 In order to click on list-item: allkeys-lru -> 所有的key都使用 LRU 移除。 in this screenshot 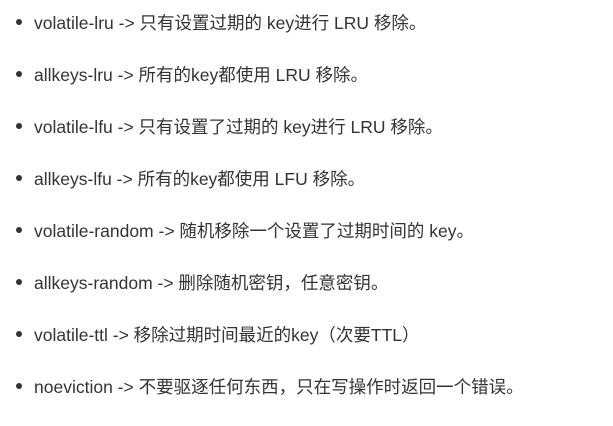, I will do `click(184, 74)`.